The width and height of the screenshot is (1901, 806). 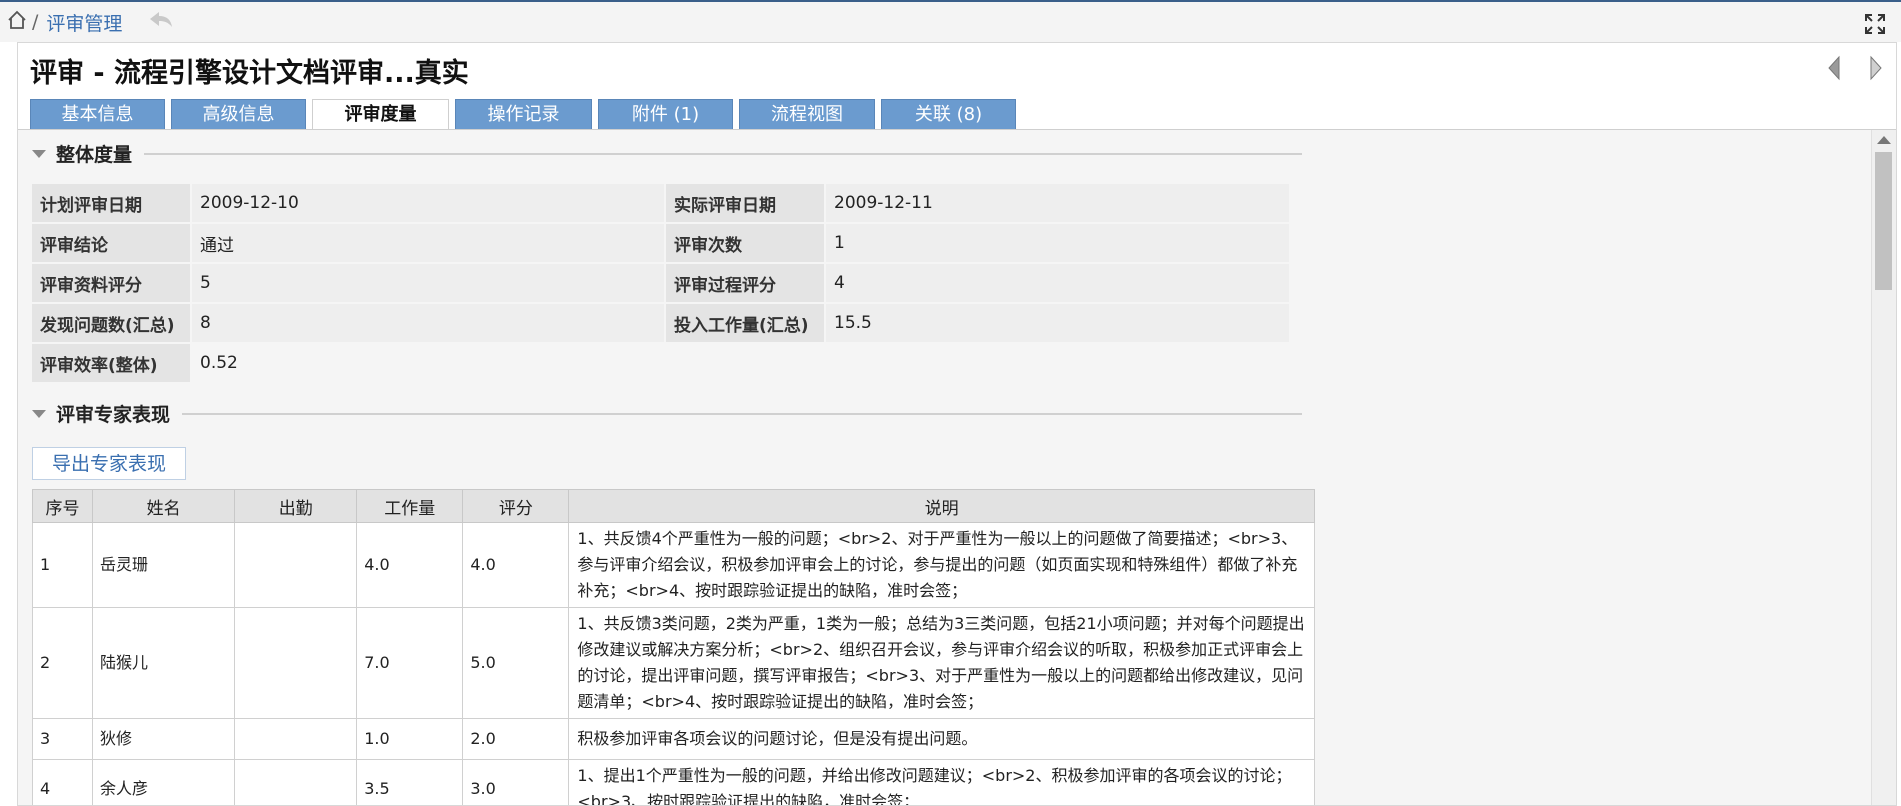 I want to click on cell-no: 3, so click(x=62, y=739).